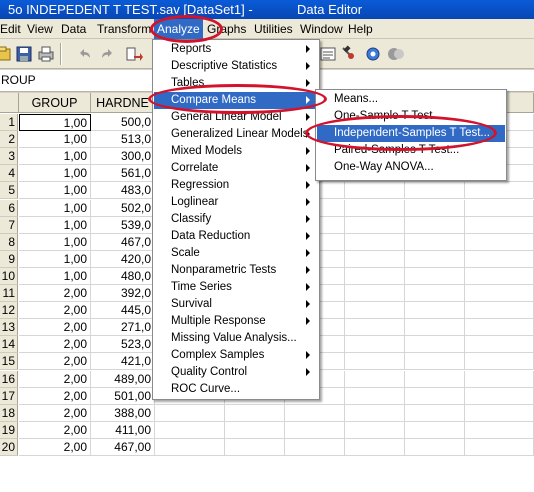  What do you see at coordinates (123, 345) in the screenshot?
I see `cell-hardness: 523,0` at bounding box center [123, 345].